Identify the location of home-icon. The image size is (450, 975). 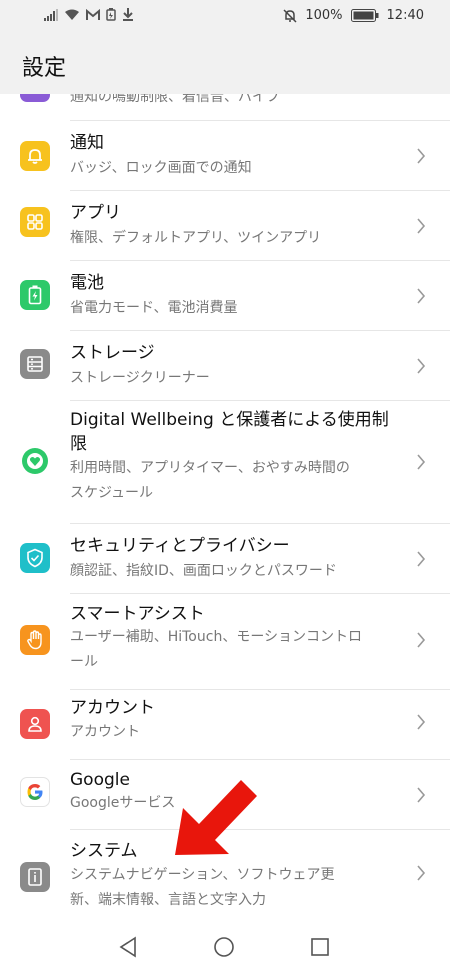
(224, 947).